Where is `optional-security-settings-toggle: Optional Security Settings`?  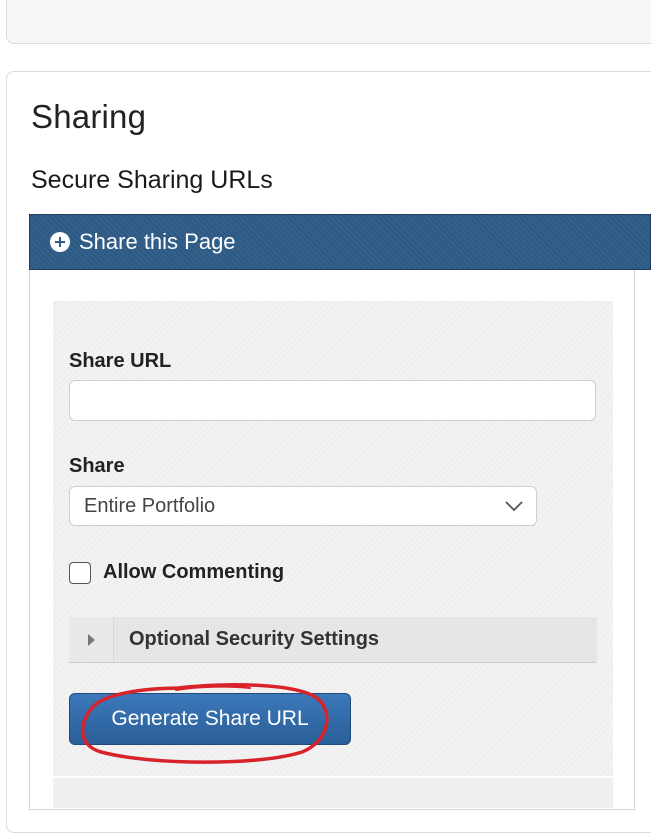
optional-security-settings-toggle: Optional Security Settings is located at coordinates (333, 640).